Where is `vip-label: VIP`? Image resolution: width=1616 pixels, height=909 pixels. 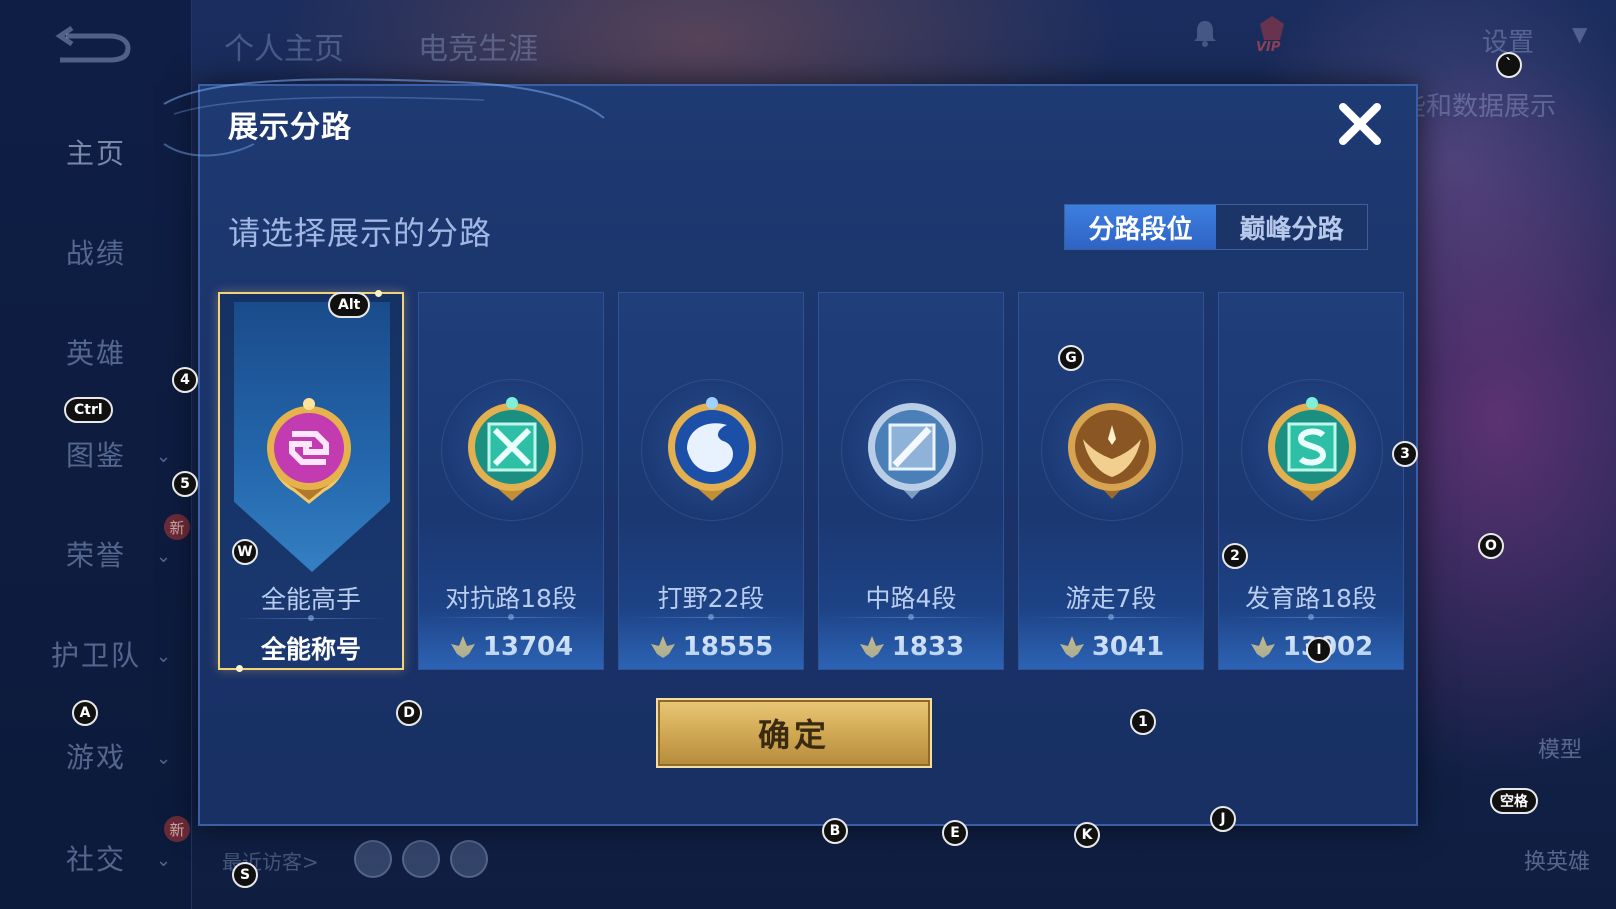 vip-label: VIP is located at coordinates (1268, 47).